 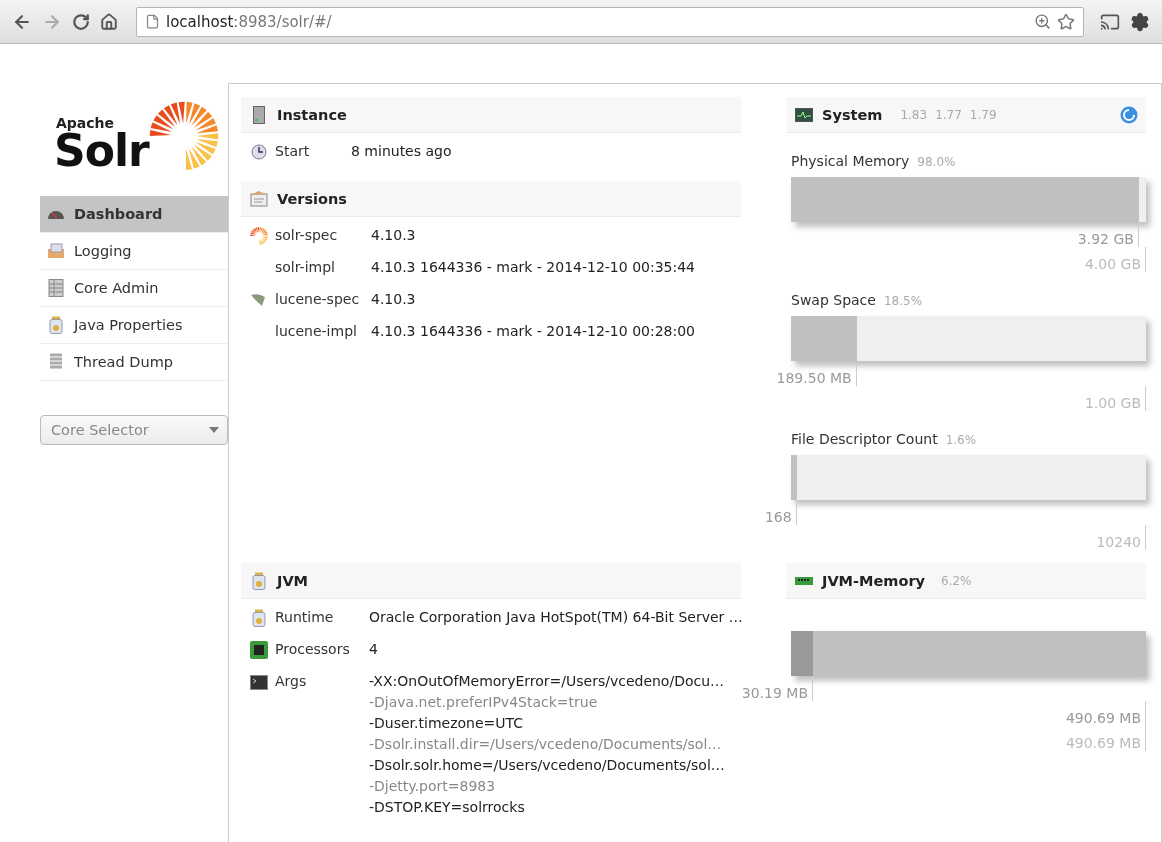 What do you see at coordinates (56, 288) in the screenshot?
I see `server-rack-icon` at bounding box center [56, 288].